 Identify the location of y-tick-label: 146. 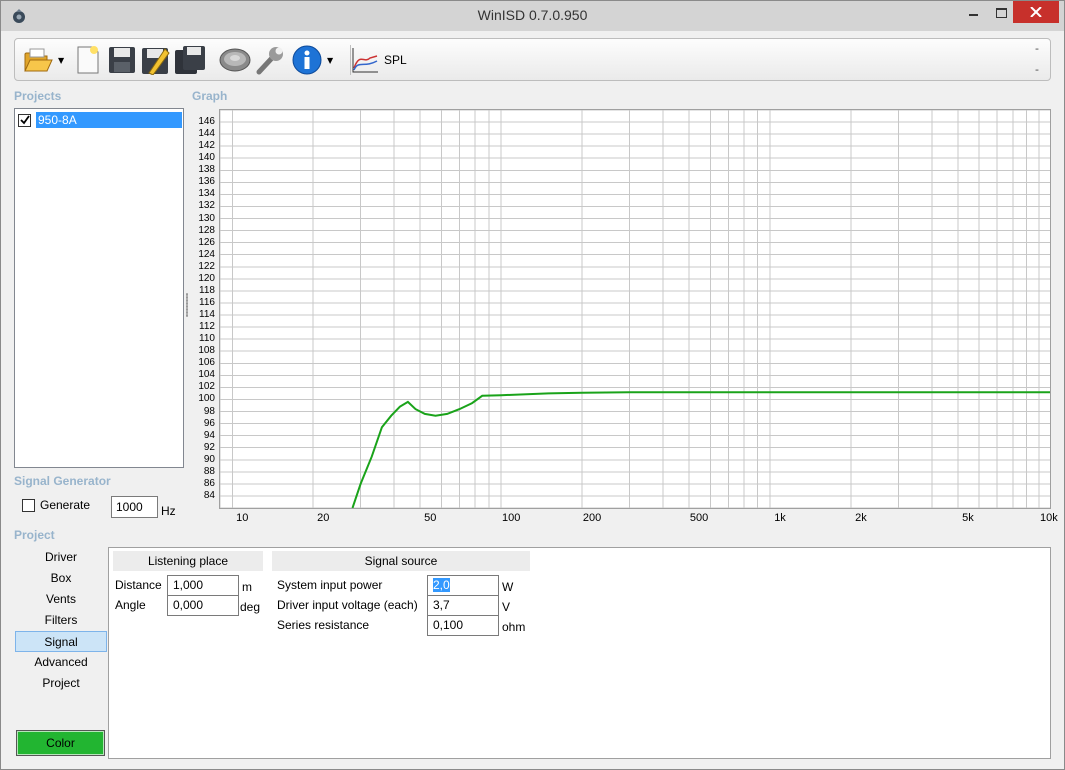
(206, 122).